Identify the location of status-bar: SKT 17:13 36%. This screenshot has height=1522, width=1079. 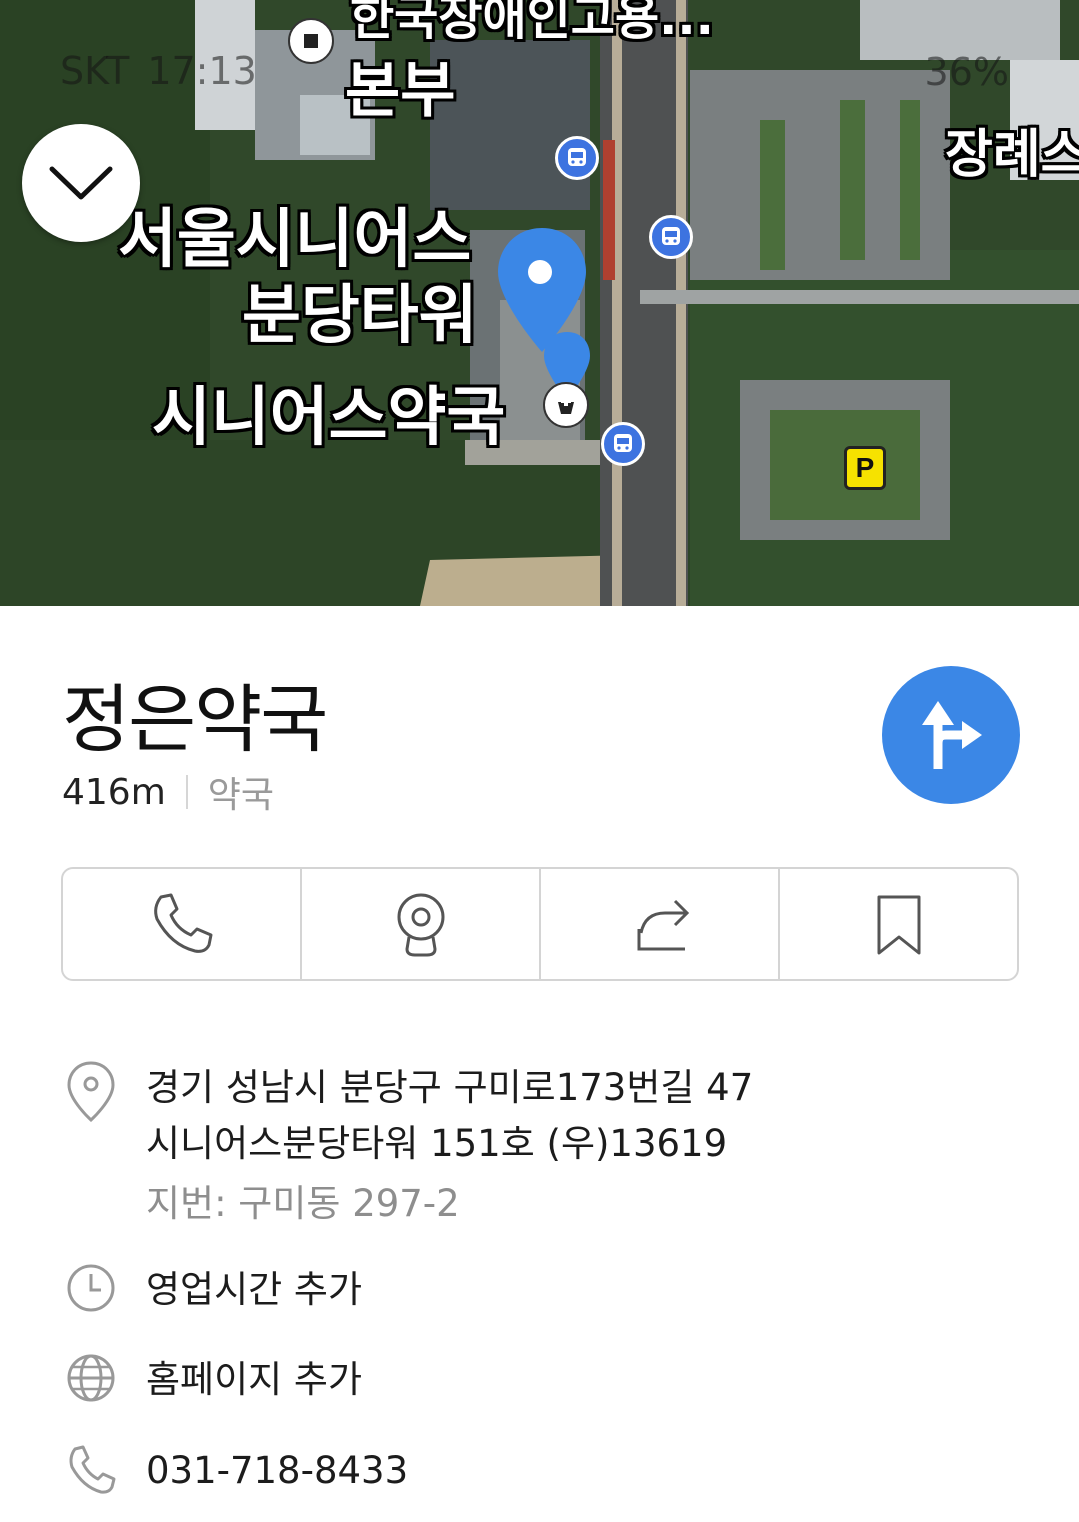
(534, 71).